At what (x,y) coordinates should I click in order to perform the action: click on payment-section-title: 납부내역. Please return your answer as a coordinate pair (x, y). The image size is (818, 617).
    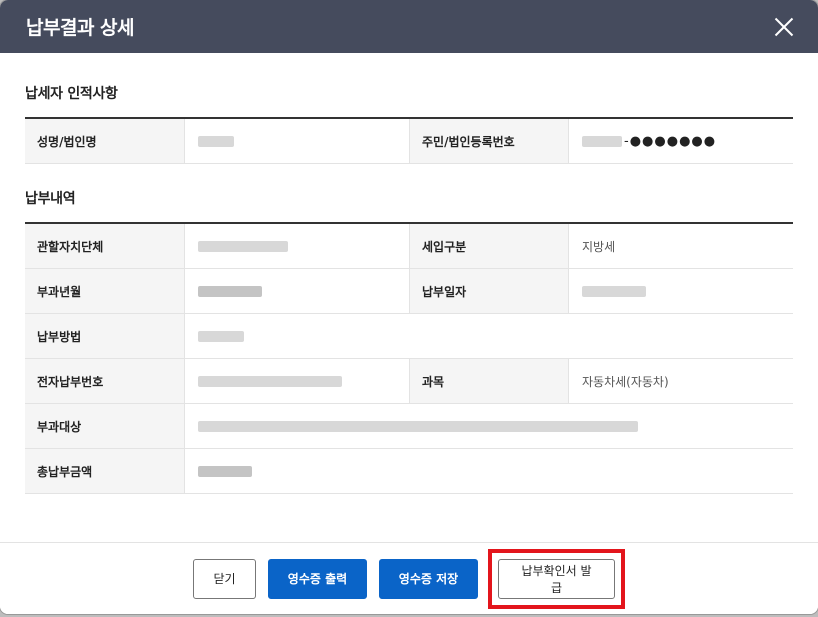
    Looking at the image, I should click on (50, 199).